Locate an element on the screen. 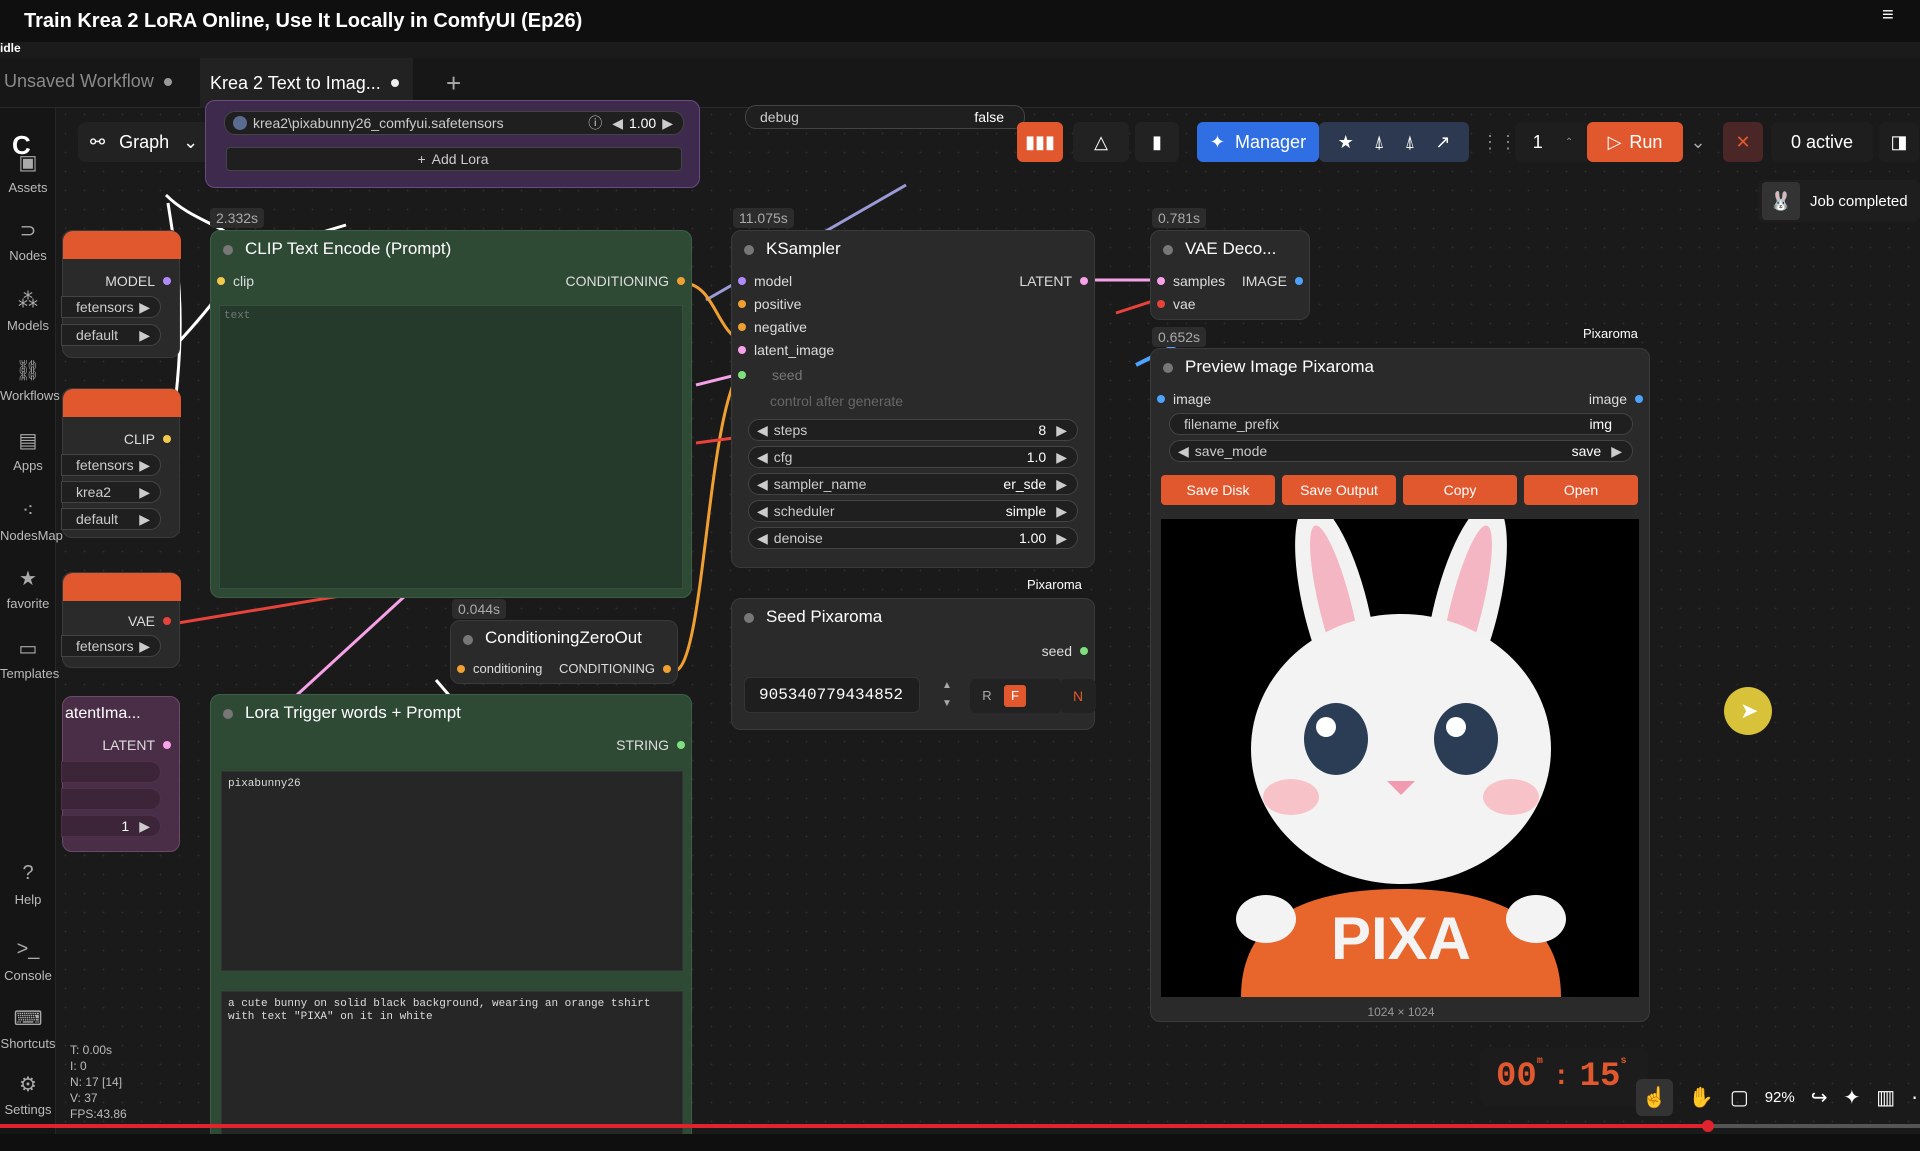  wireframe-alt-icon: ⍋ is located at coordinates (1410, 142).